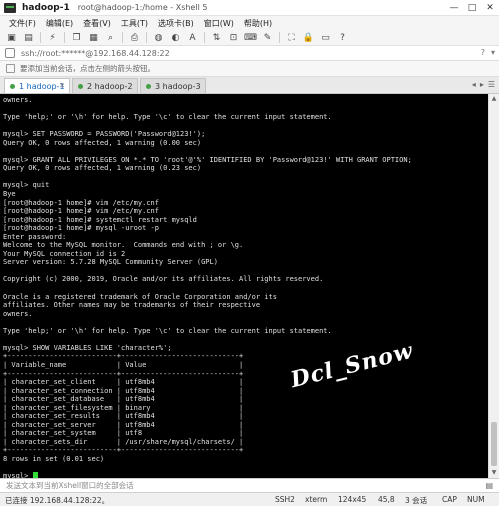  I want to click on compose-bar: 发送文本到当前Xshell窗口的全部会话 ▤, so click(249, 485).